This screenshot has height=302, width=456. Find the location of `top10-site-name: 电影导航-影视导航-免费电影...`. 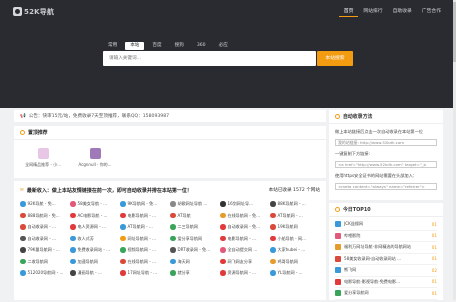

top10-site-name: 电影导航-影视导航-免费电影... is located at coordinates (372, 281).